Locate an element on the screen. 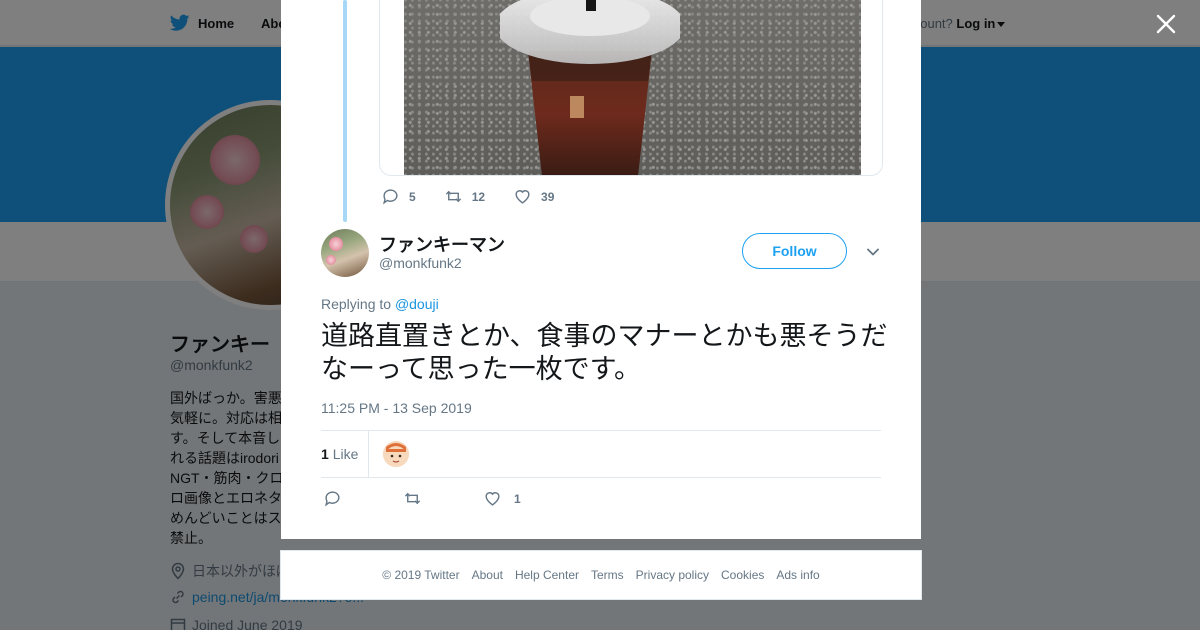  replying-to: Replying to @douji is located at coordinates (380, 304).